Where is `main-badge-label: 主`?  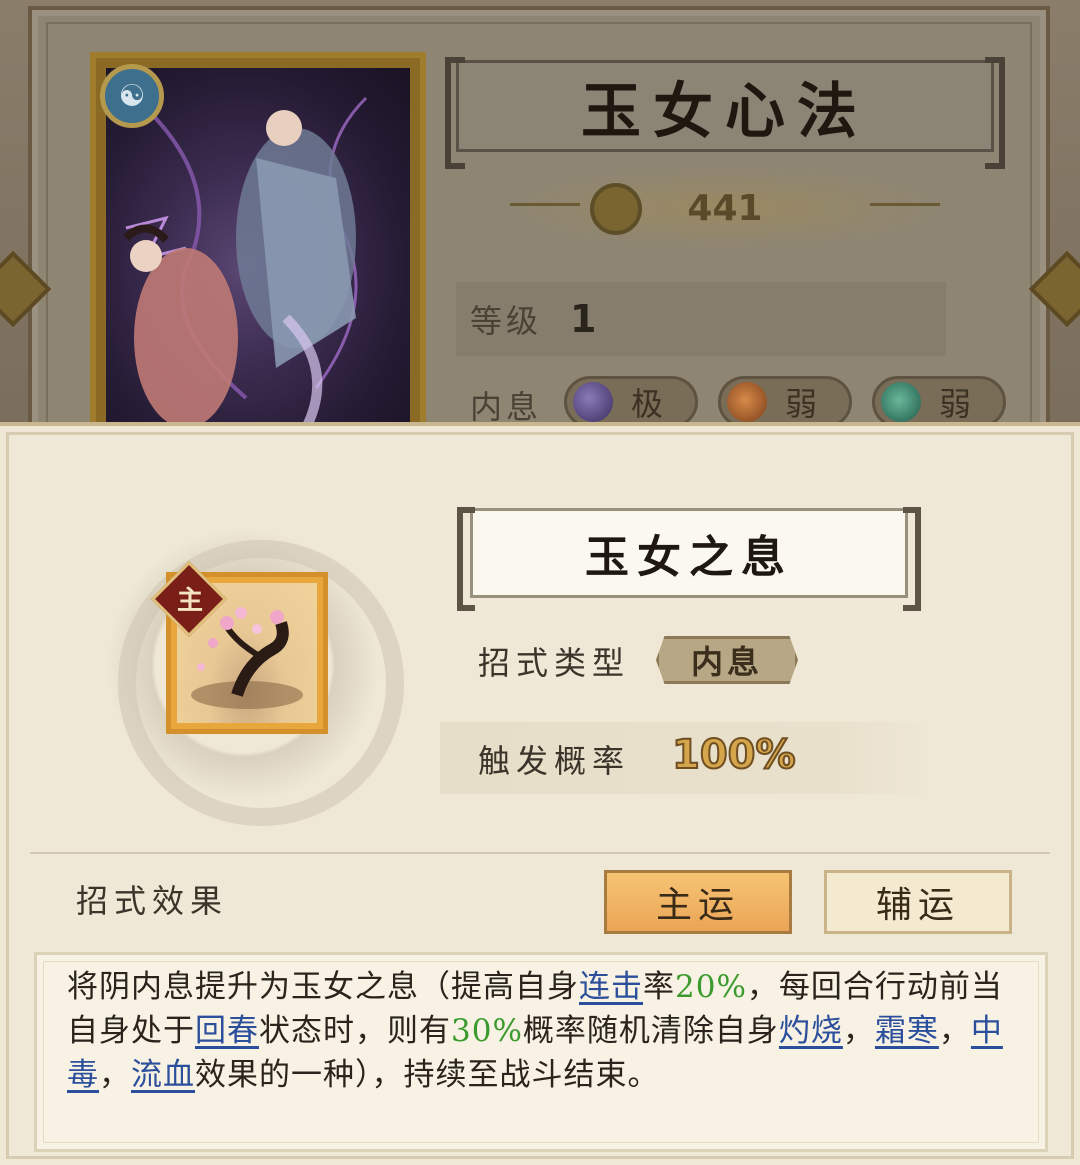
main-badge-label: 主 is located at coordinates (189, 600).